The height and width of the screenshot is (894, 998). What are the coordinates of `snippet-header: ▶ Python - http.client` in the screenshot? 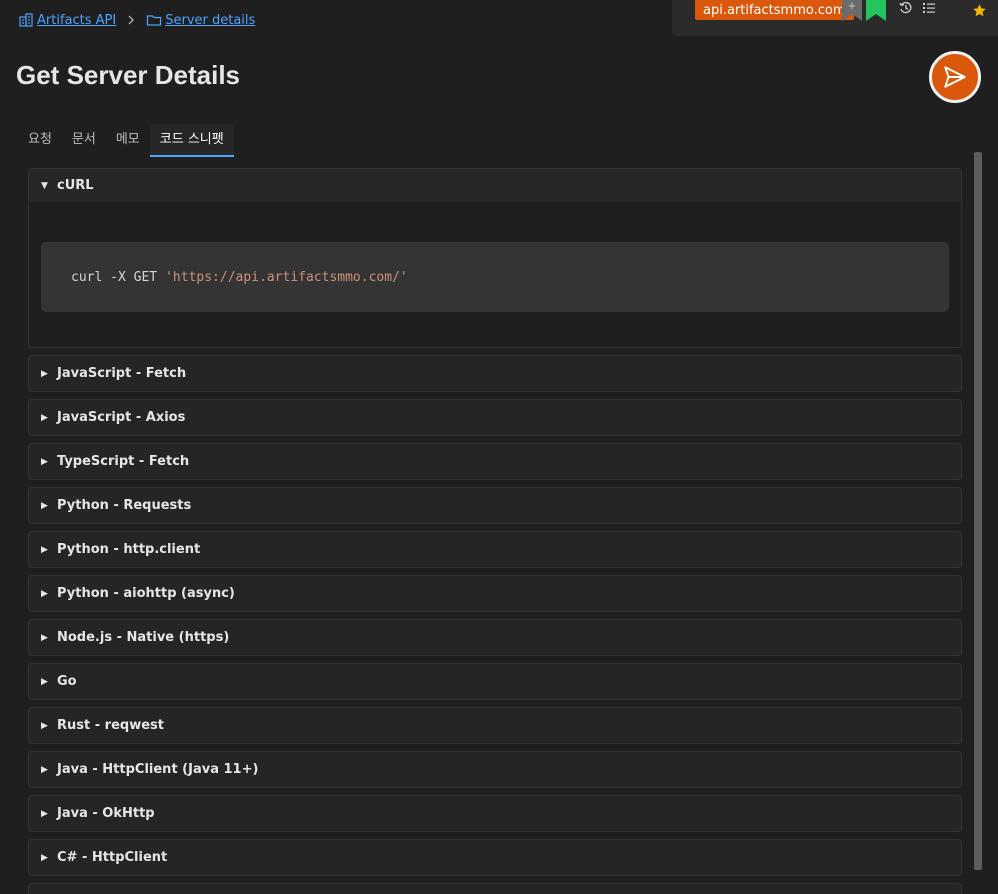 It's located at (495, 549).